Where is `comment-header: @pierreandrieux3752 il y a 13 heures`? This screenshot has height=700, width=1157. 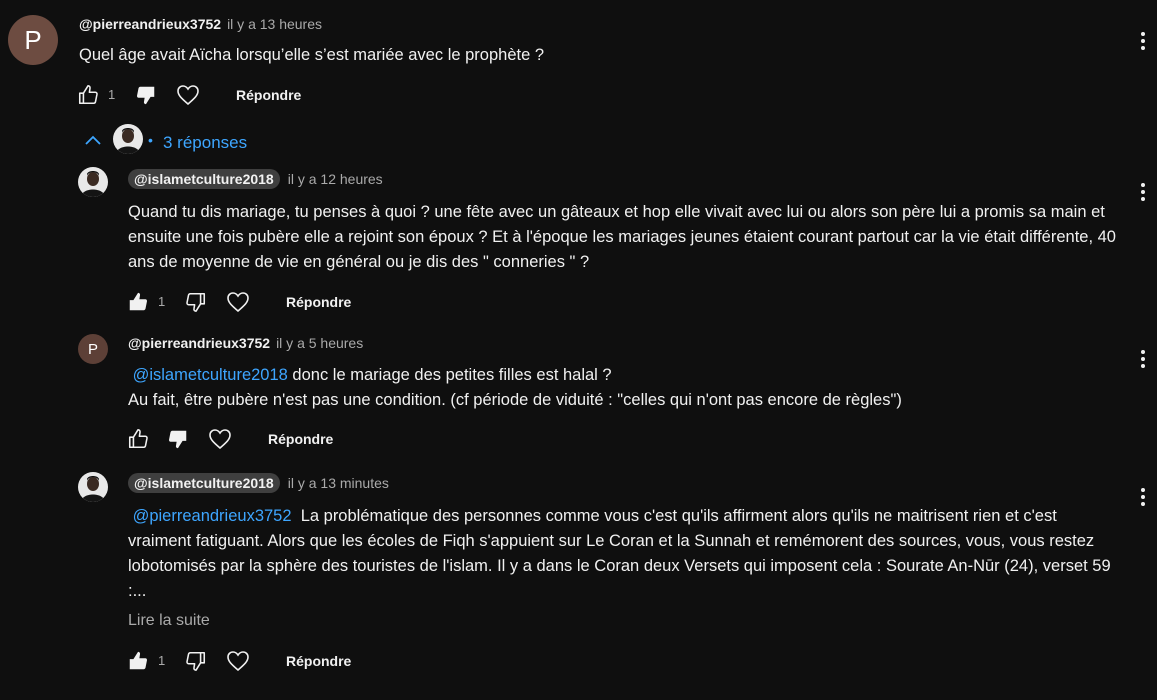 comment-header: @pierreandrieux3752 il y a 13 heures is located at coordinates (200, 24).